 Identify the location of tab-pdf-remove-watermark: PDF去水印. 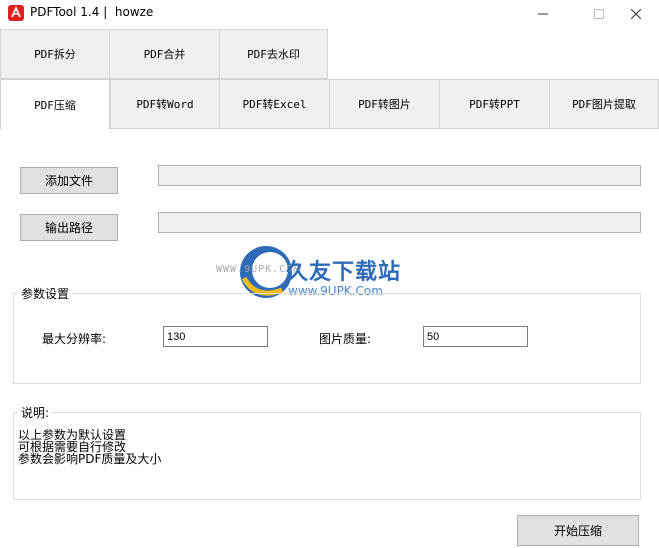
(273, 54).